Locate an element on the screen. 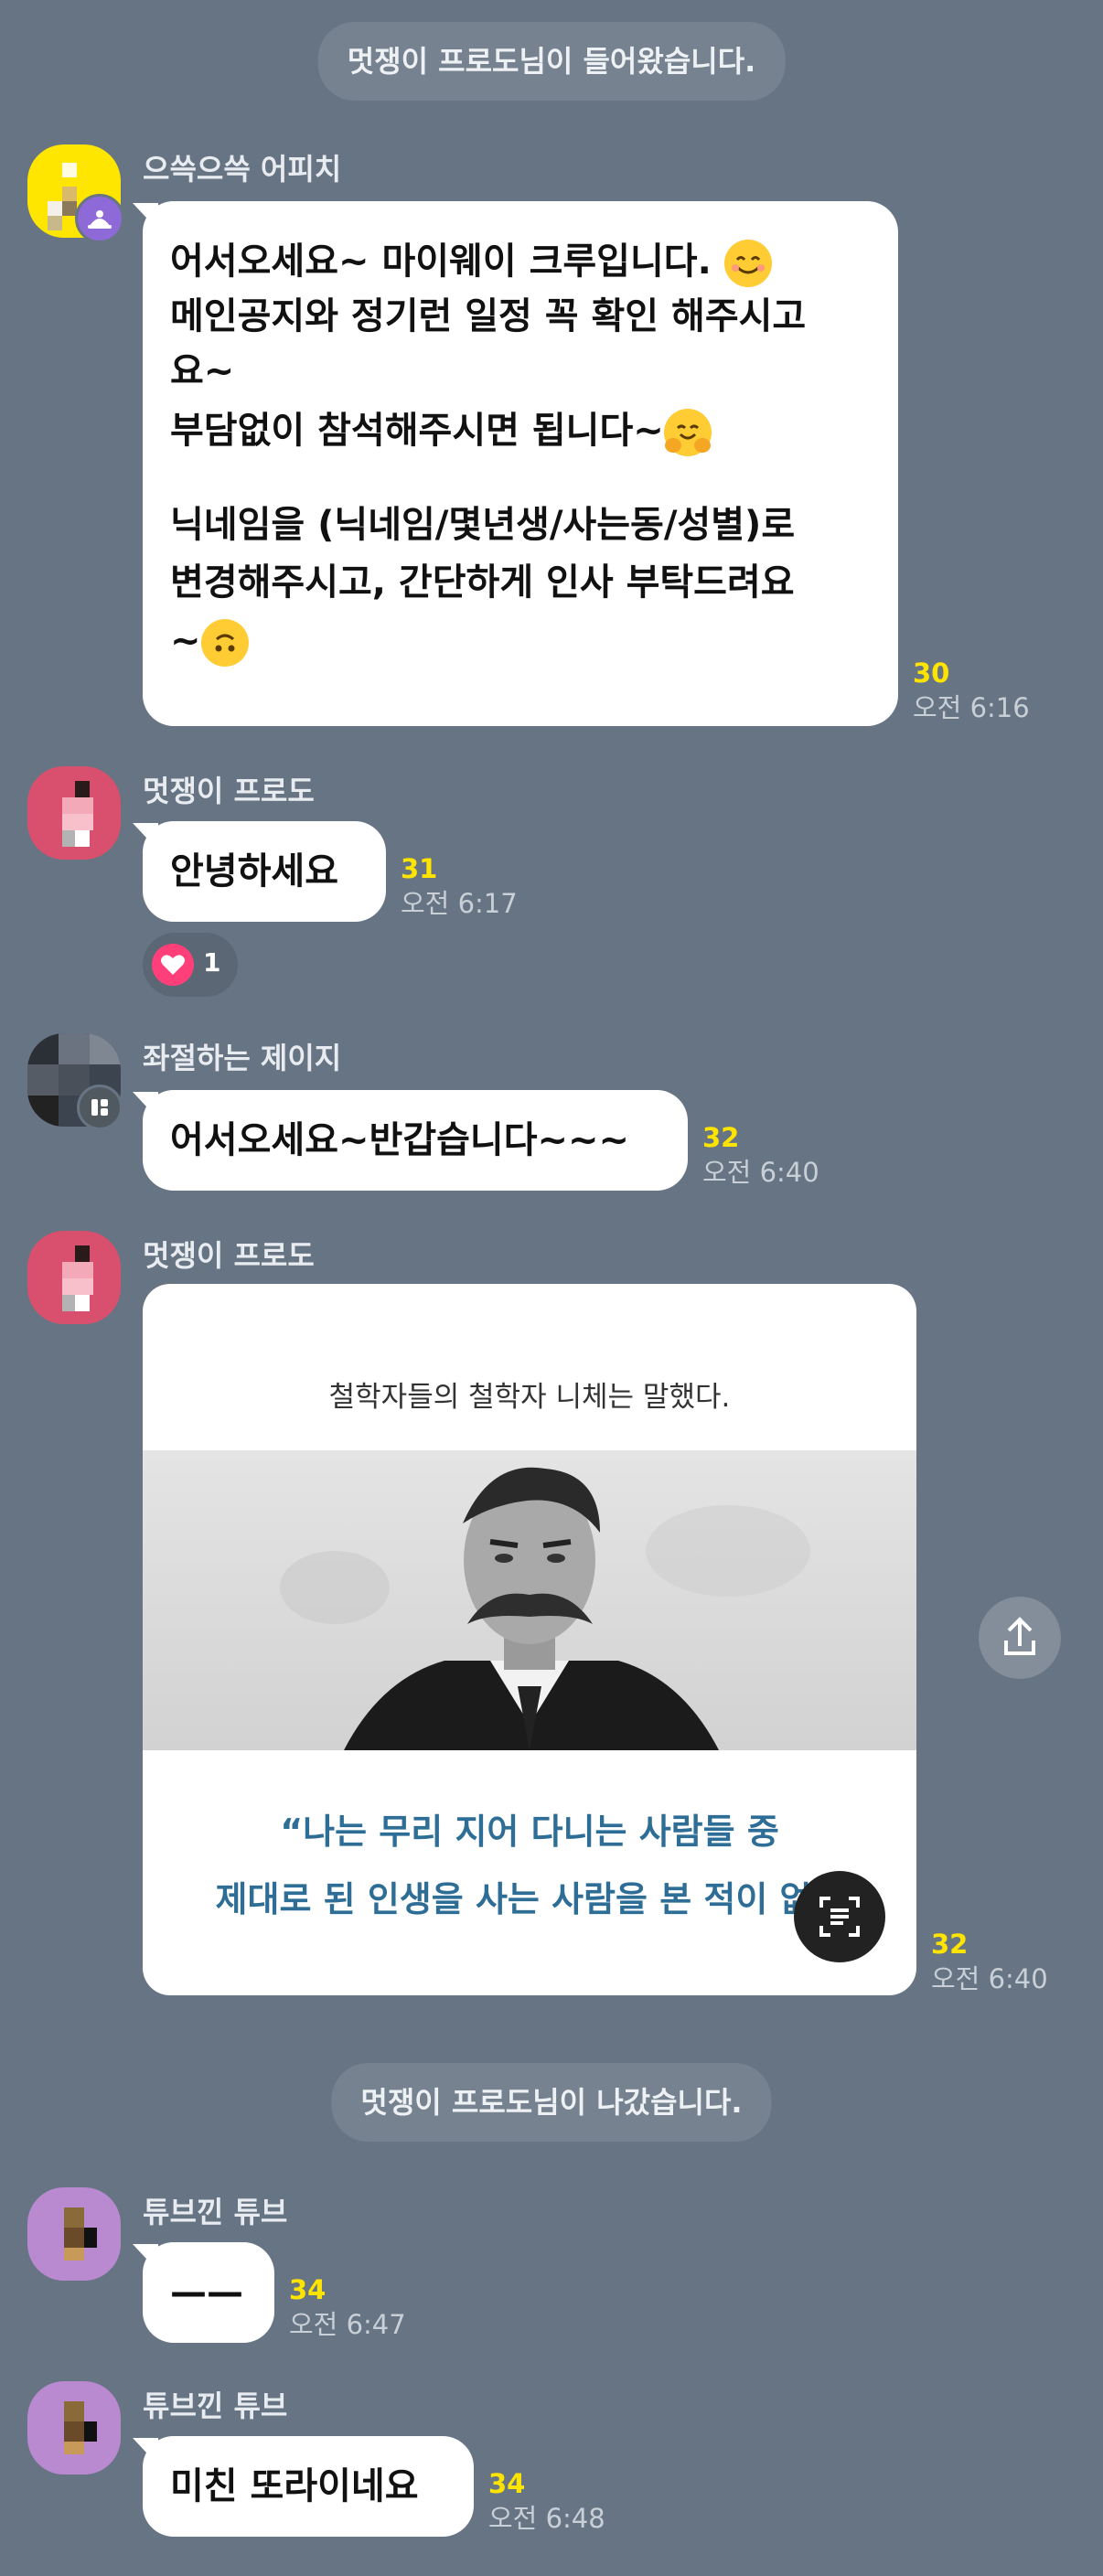 The height and width of the screenshot is (2576, 1103). message-bubble: 안녕하세요 is located at coordinates (264, 871).